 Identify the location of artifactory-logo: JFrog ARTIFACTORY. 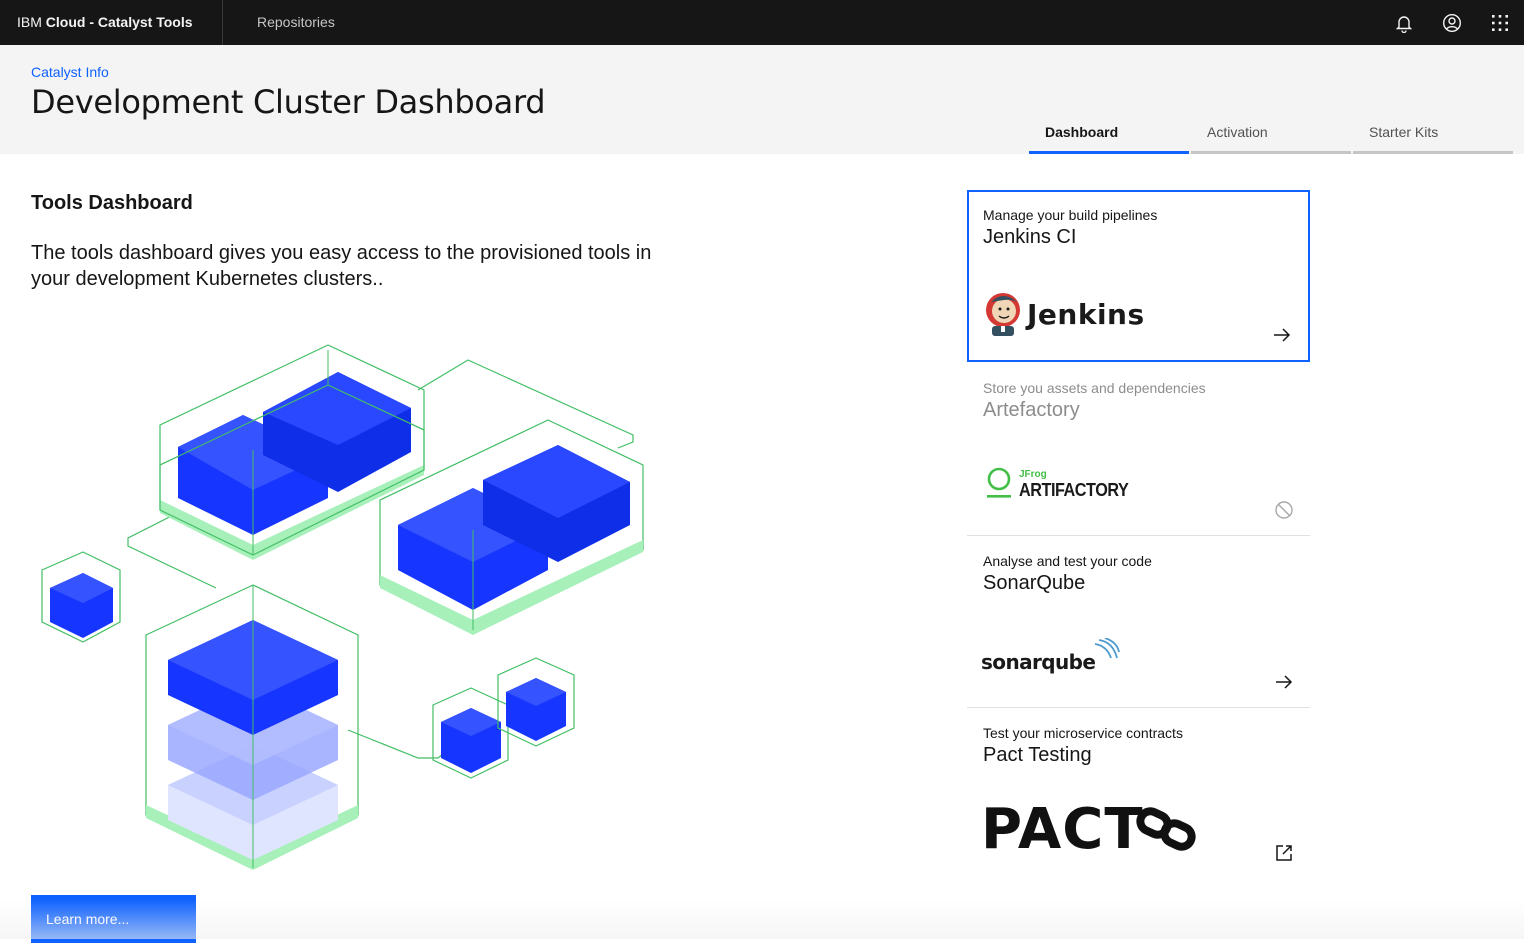
(1061, 483).